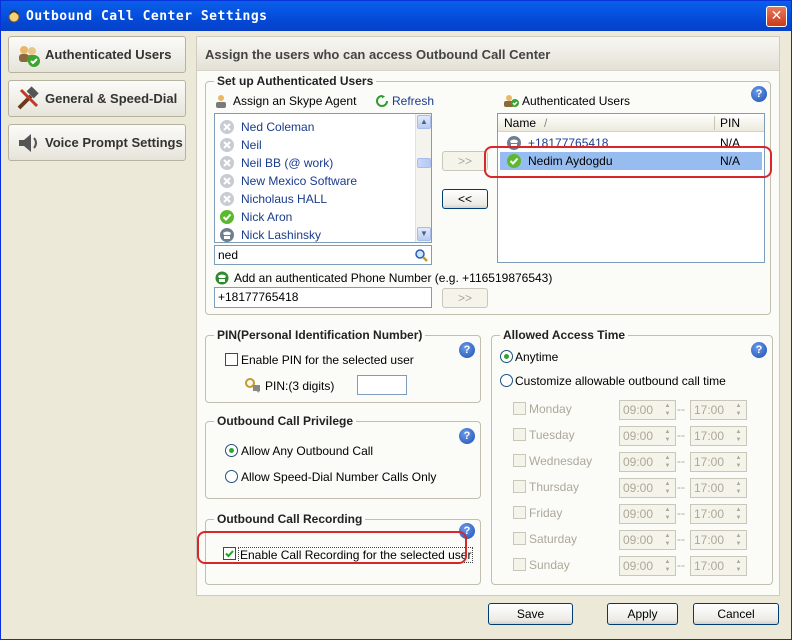 This screenshot has width=792, height=640. Describe the element at coordinates (423, 178) in the screenshot. I see `contacts-scrollbar: ▲ ▼` at that location.